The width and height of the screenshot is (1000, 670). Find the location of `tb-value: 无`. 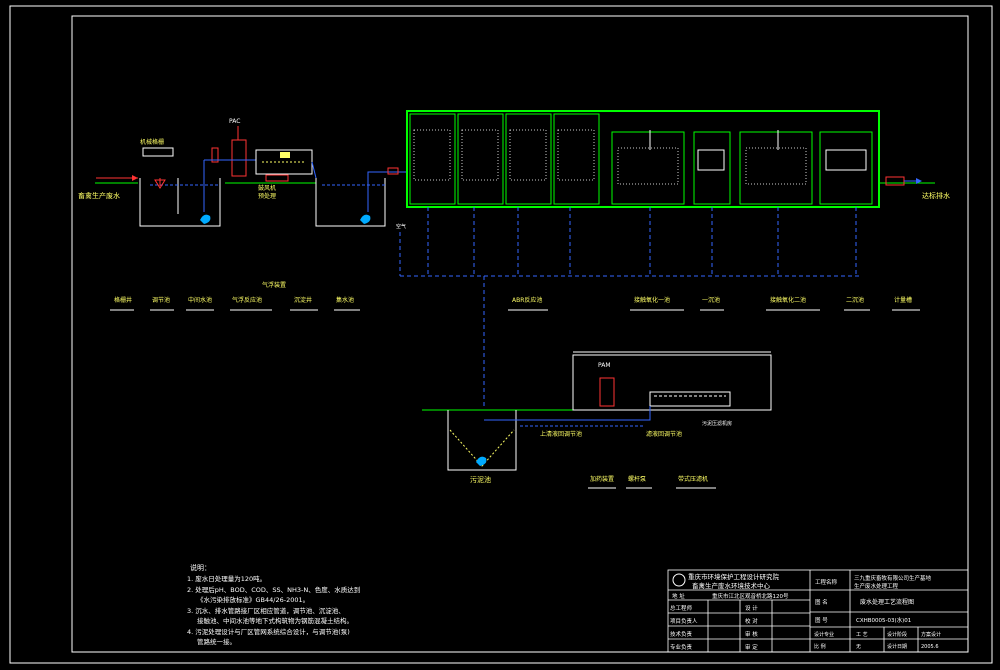

tb-value: 无 is located at coordinates (858, 647).